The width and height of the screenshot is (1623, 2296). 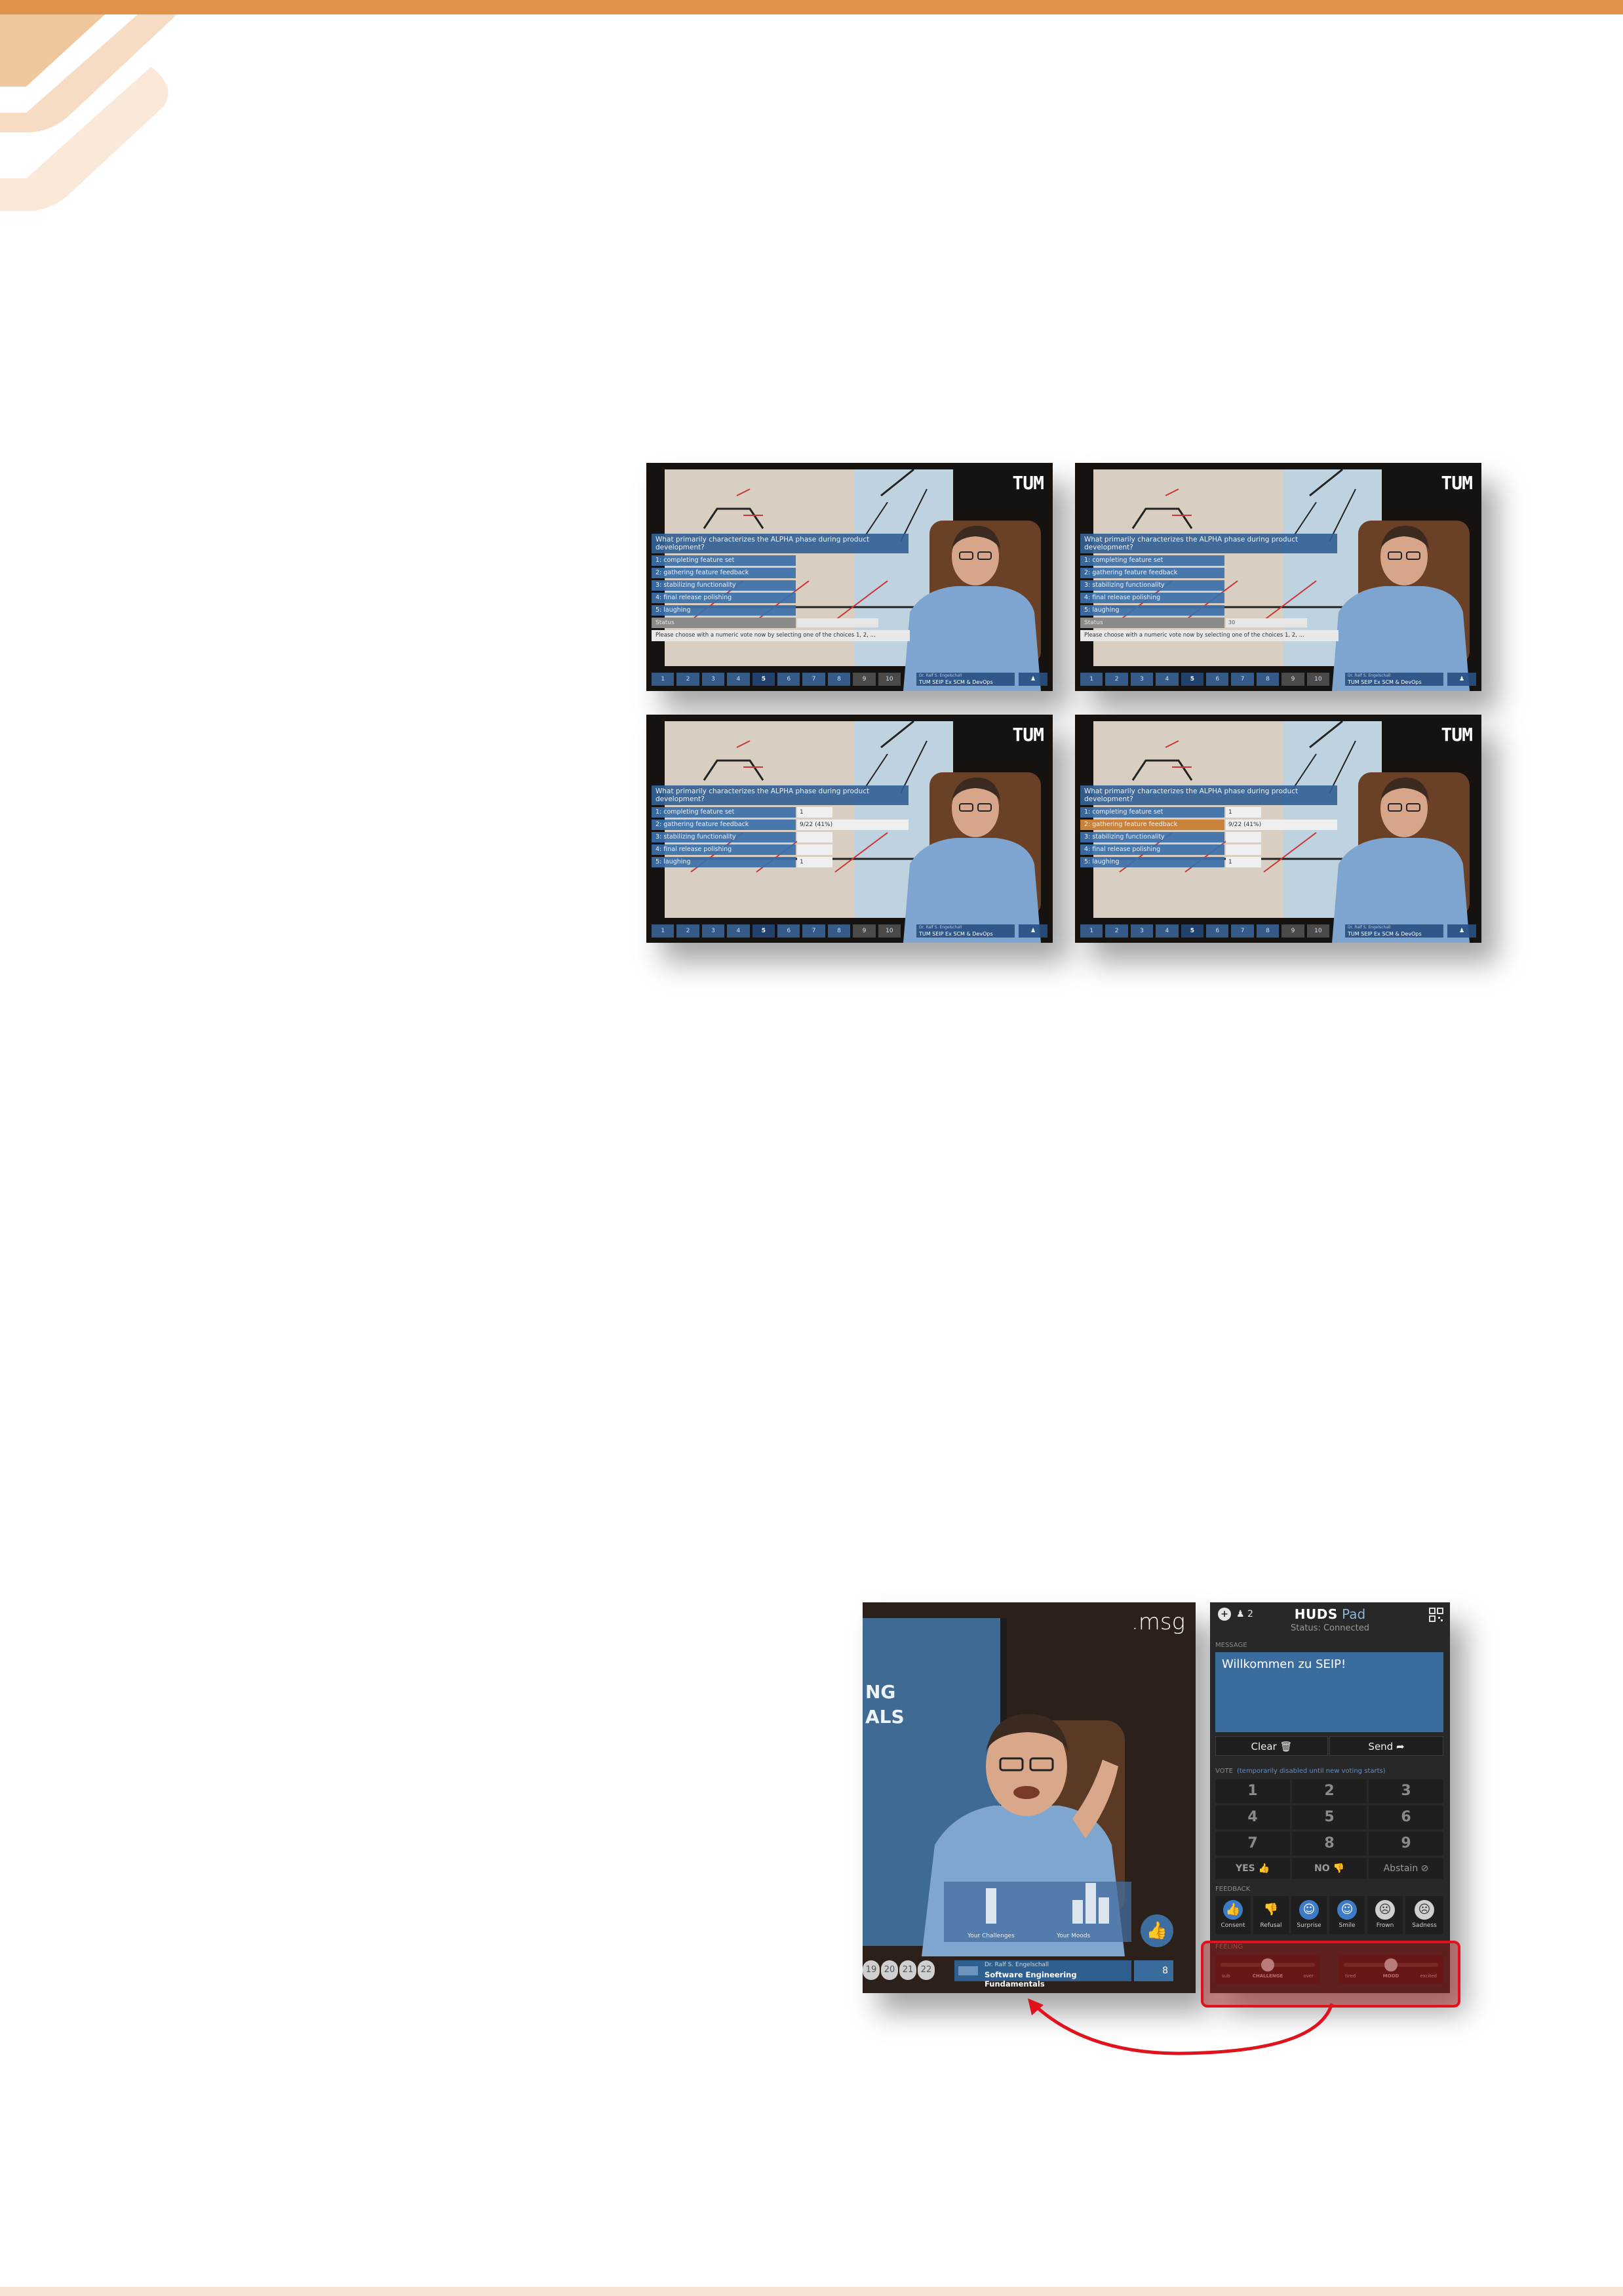 What do you see at coordinates (1381, 1746) in the screenshot?
I see `send-label: Send` at bounding box center [1381, 1746].